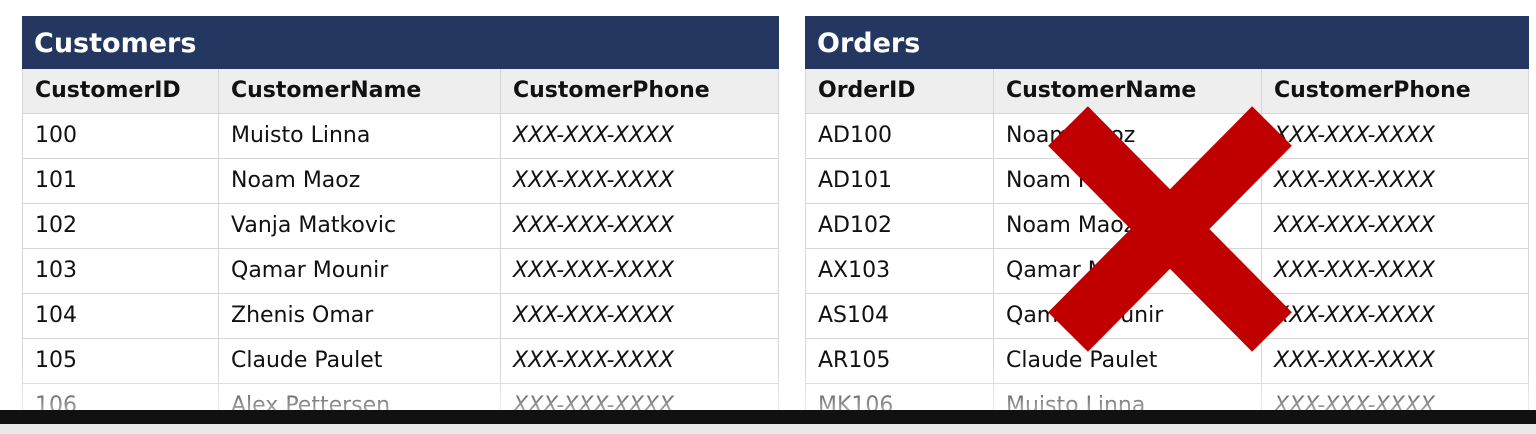  What do you see at coordinates (1167, 42) in the screenshot?
I see `orders-table-title: Orders` at bounding box center [1167, 42].